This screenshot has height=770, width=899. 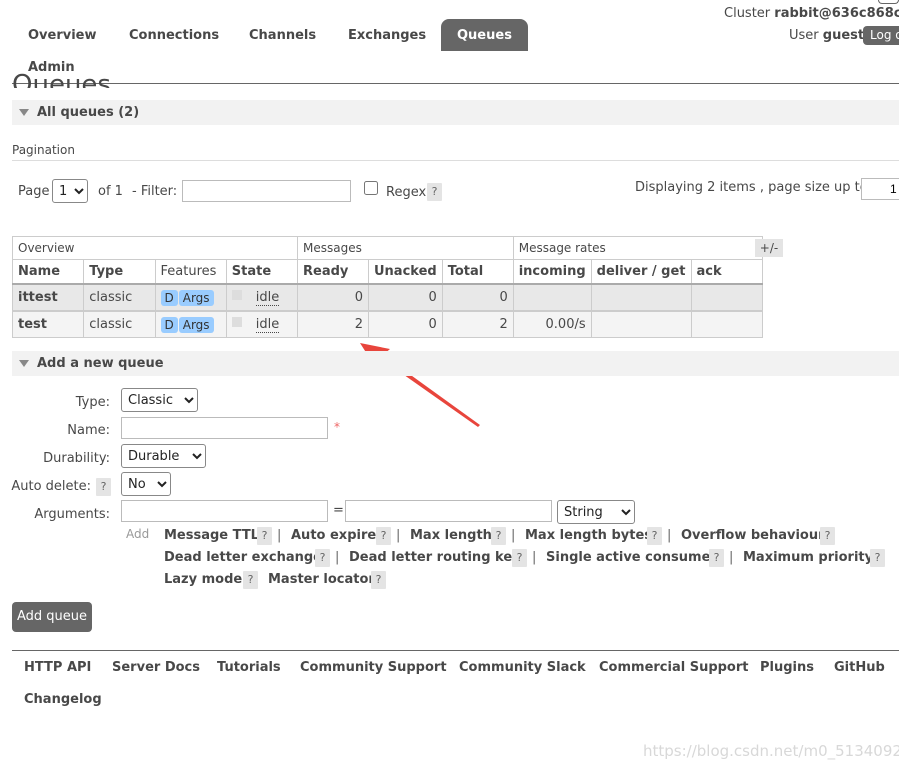 I want to click on maximum-priority-help-icon: ?, so click(x=877, y=558).